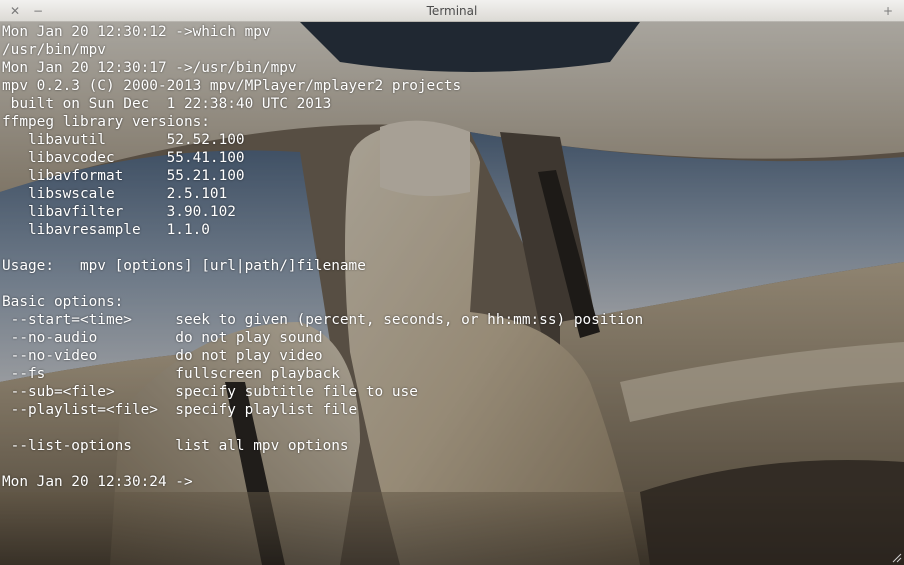 The width and height of the screenshot is (904, 565). Describe the element at coordinates (123, 140) in the screenshot. I see `terminal-line: libavutil 52.52.100` at that location.